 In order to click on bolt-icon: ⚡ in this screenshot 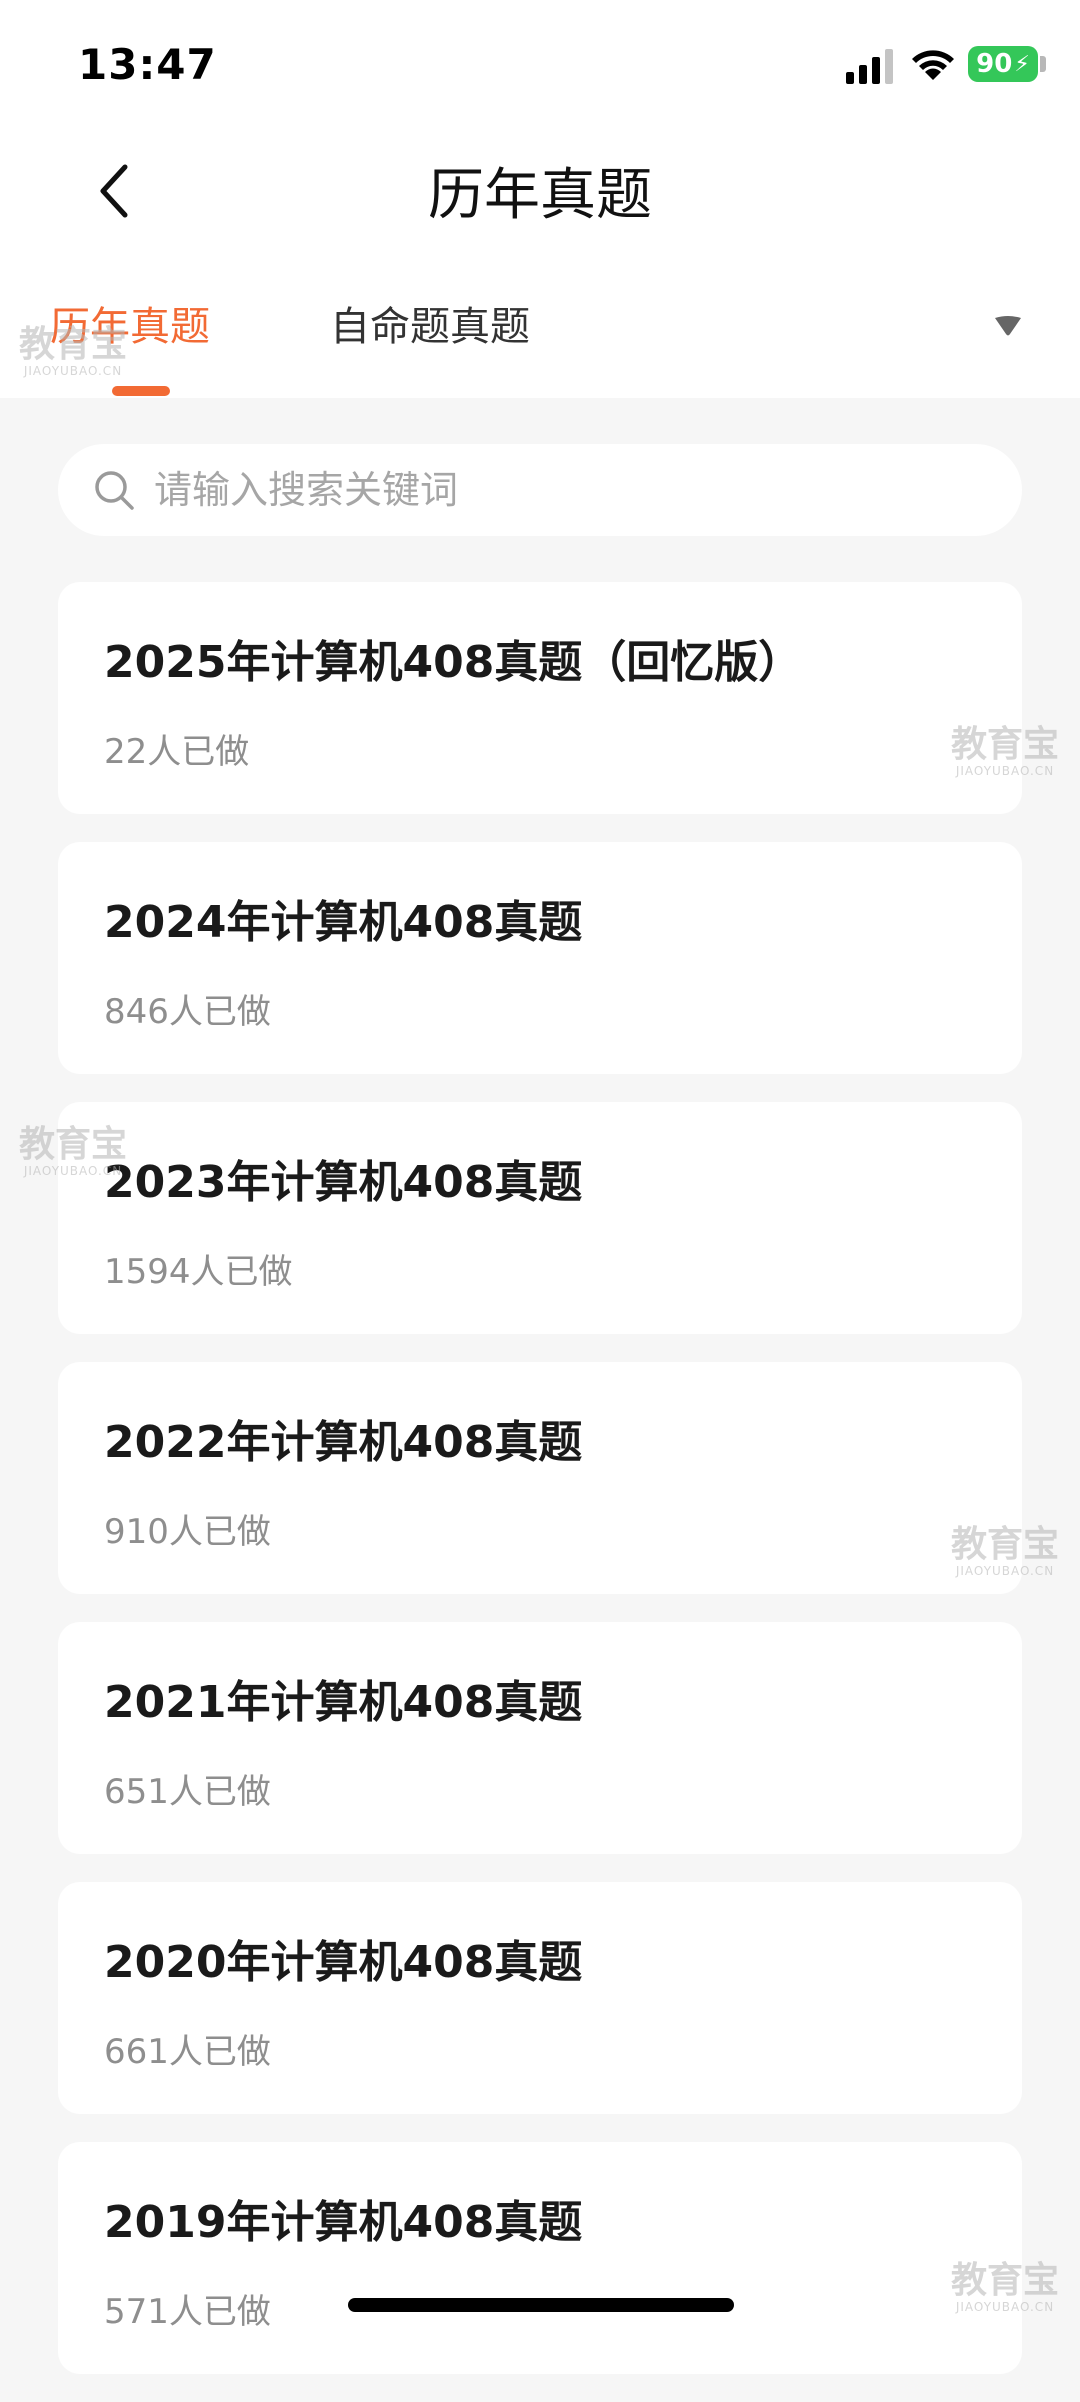, I will do `click(1022, 64)`.